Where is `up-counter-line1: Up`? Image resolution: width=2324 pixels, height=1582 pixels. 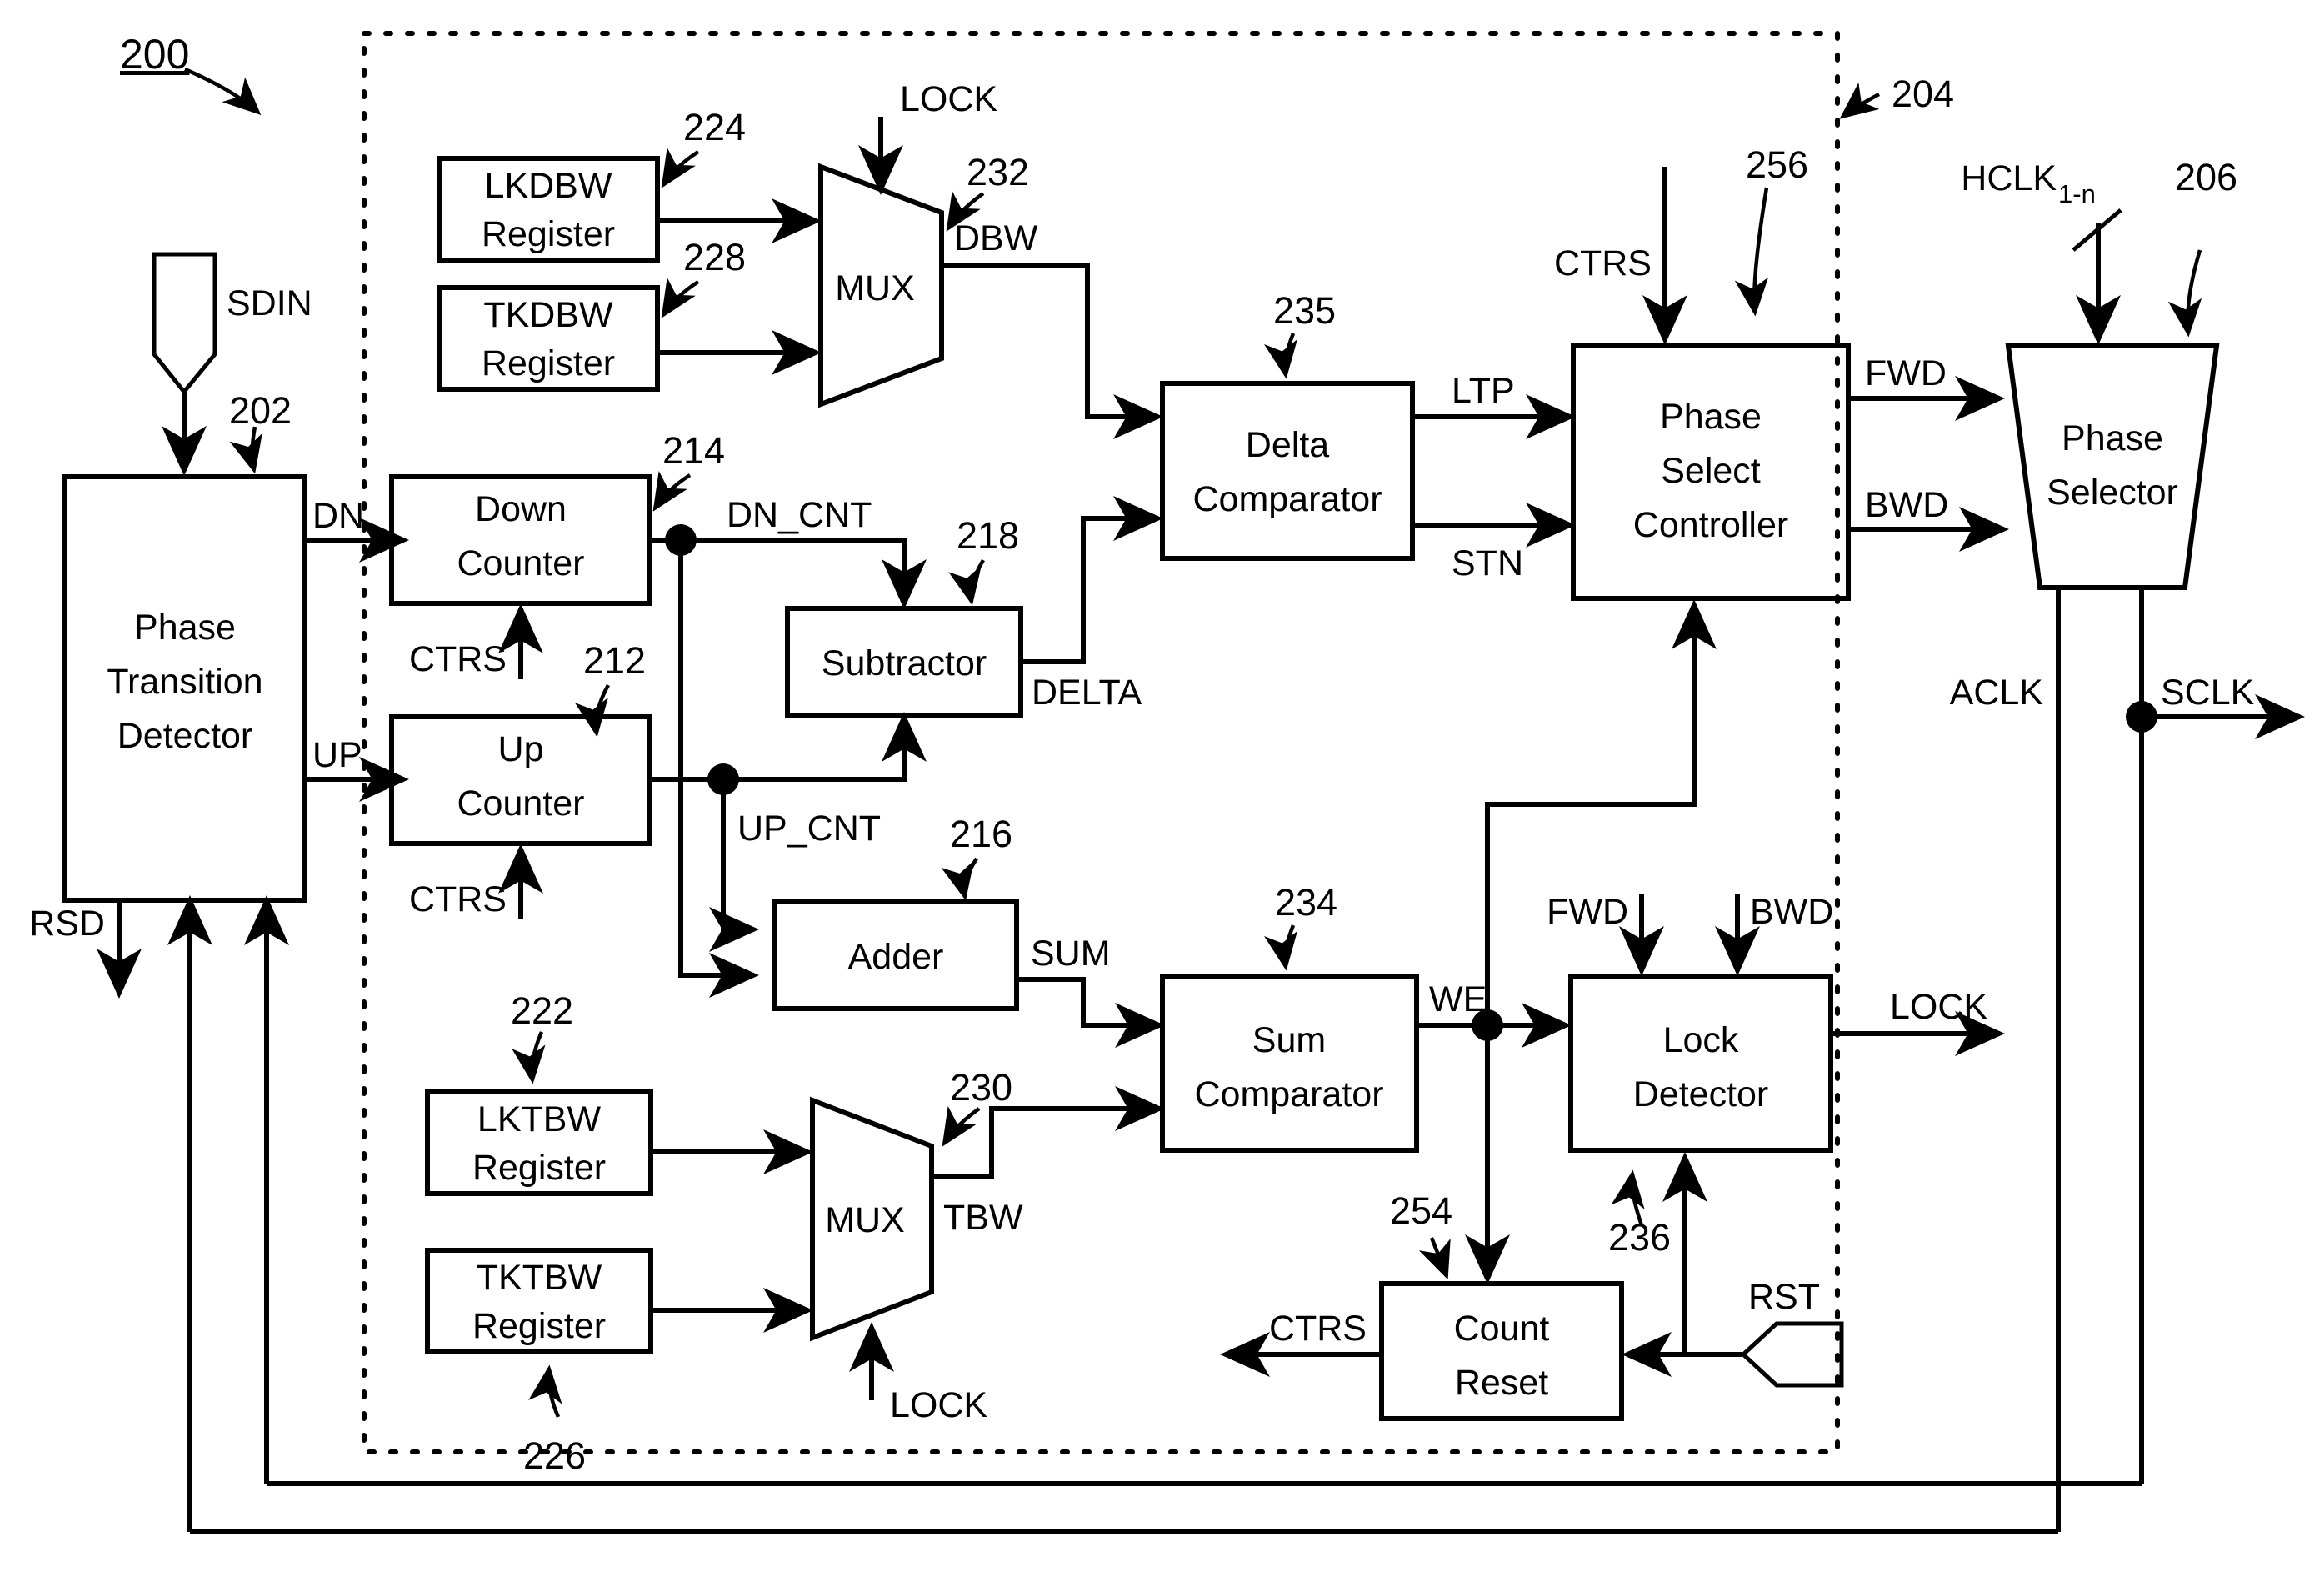 up-counter-line1: Up is located at coordinates (521, 749).